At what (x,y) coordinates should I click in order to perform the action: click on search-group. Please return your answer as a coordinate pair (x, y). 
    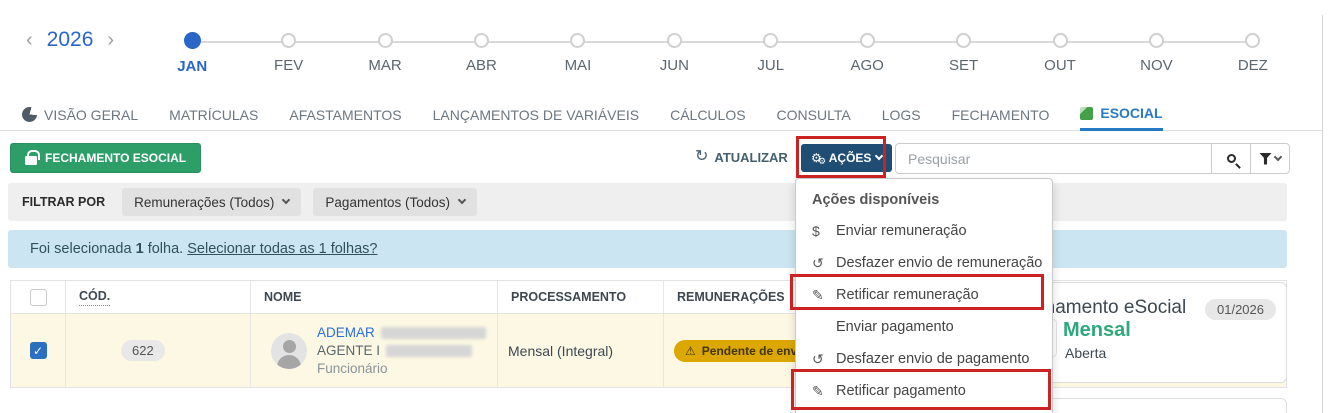
    Looking at the image, I should click on (1092, 158).